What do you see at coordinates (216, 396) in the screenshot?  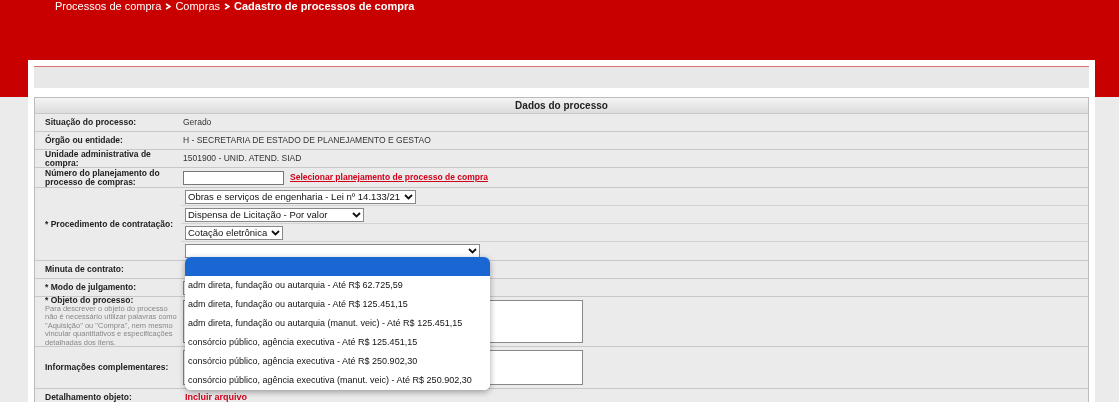 I see `include-file-link: Incluir arquivo` at bounding box center [216, 396].